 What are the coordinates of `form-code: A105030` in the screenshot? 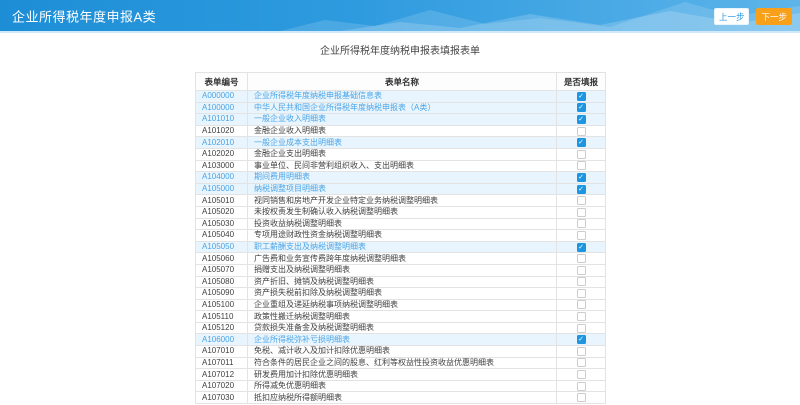 It's located at (221, 224).